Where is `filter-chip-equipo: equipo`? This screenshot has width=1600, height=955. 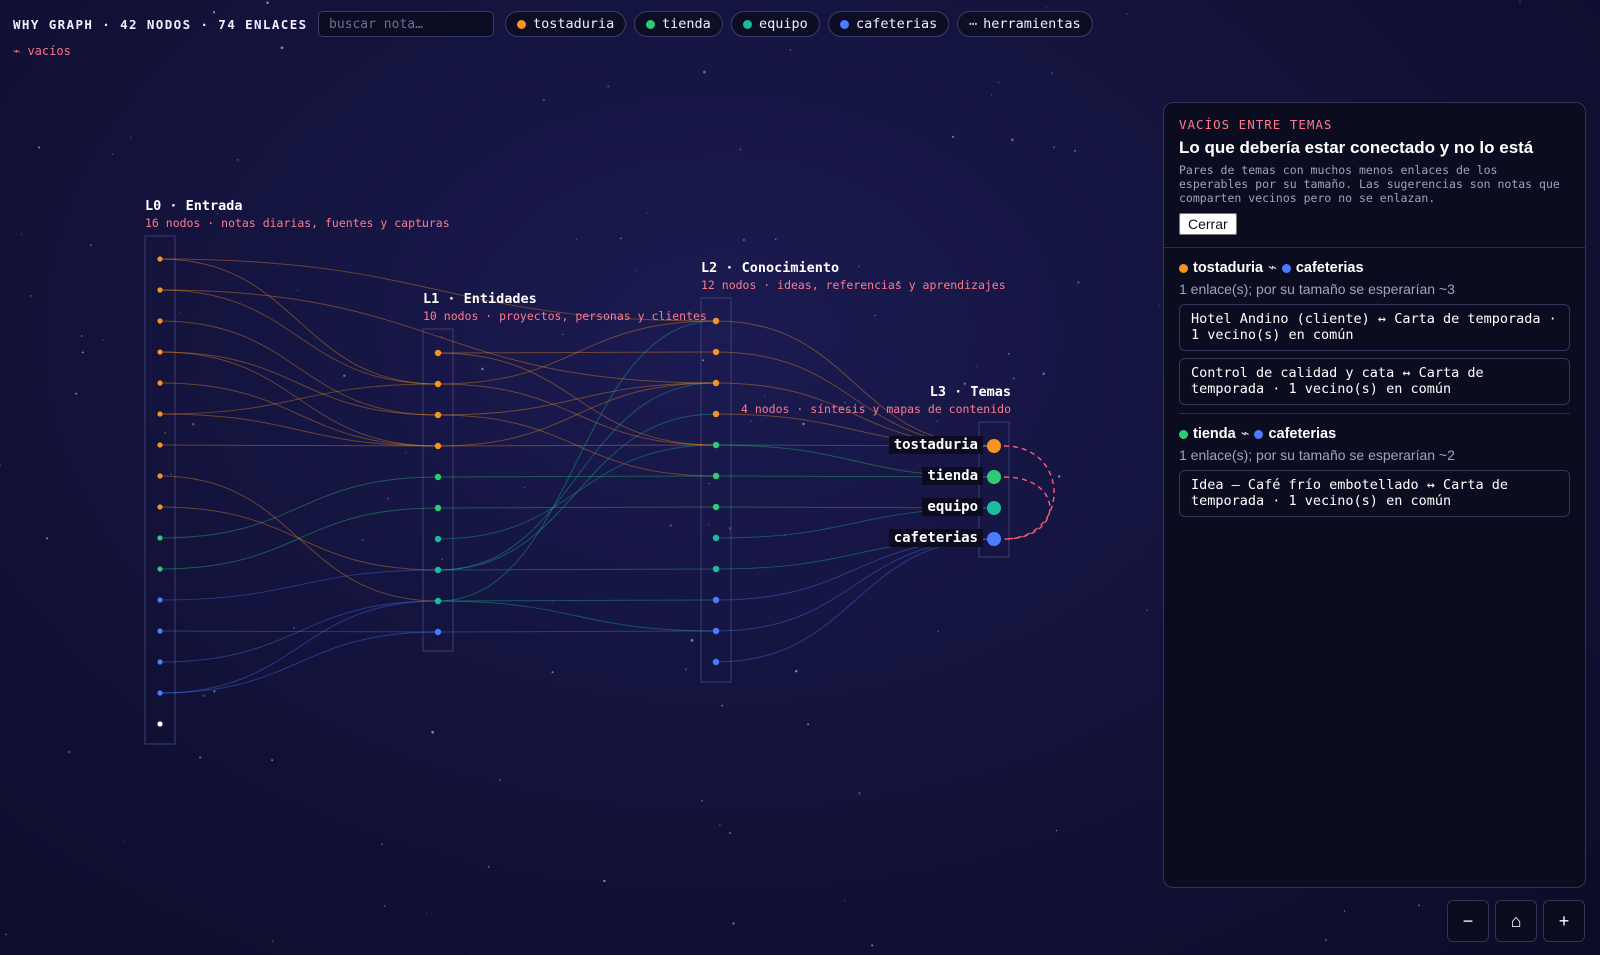 filter-chip-equipo: equipo is located at coordinates (775, 24).